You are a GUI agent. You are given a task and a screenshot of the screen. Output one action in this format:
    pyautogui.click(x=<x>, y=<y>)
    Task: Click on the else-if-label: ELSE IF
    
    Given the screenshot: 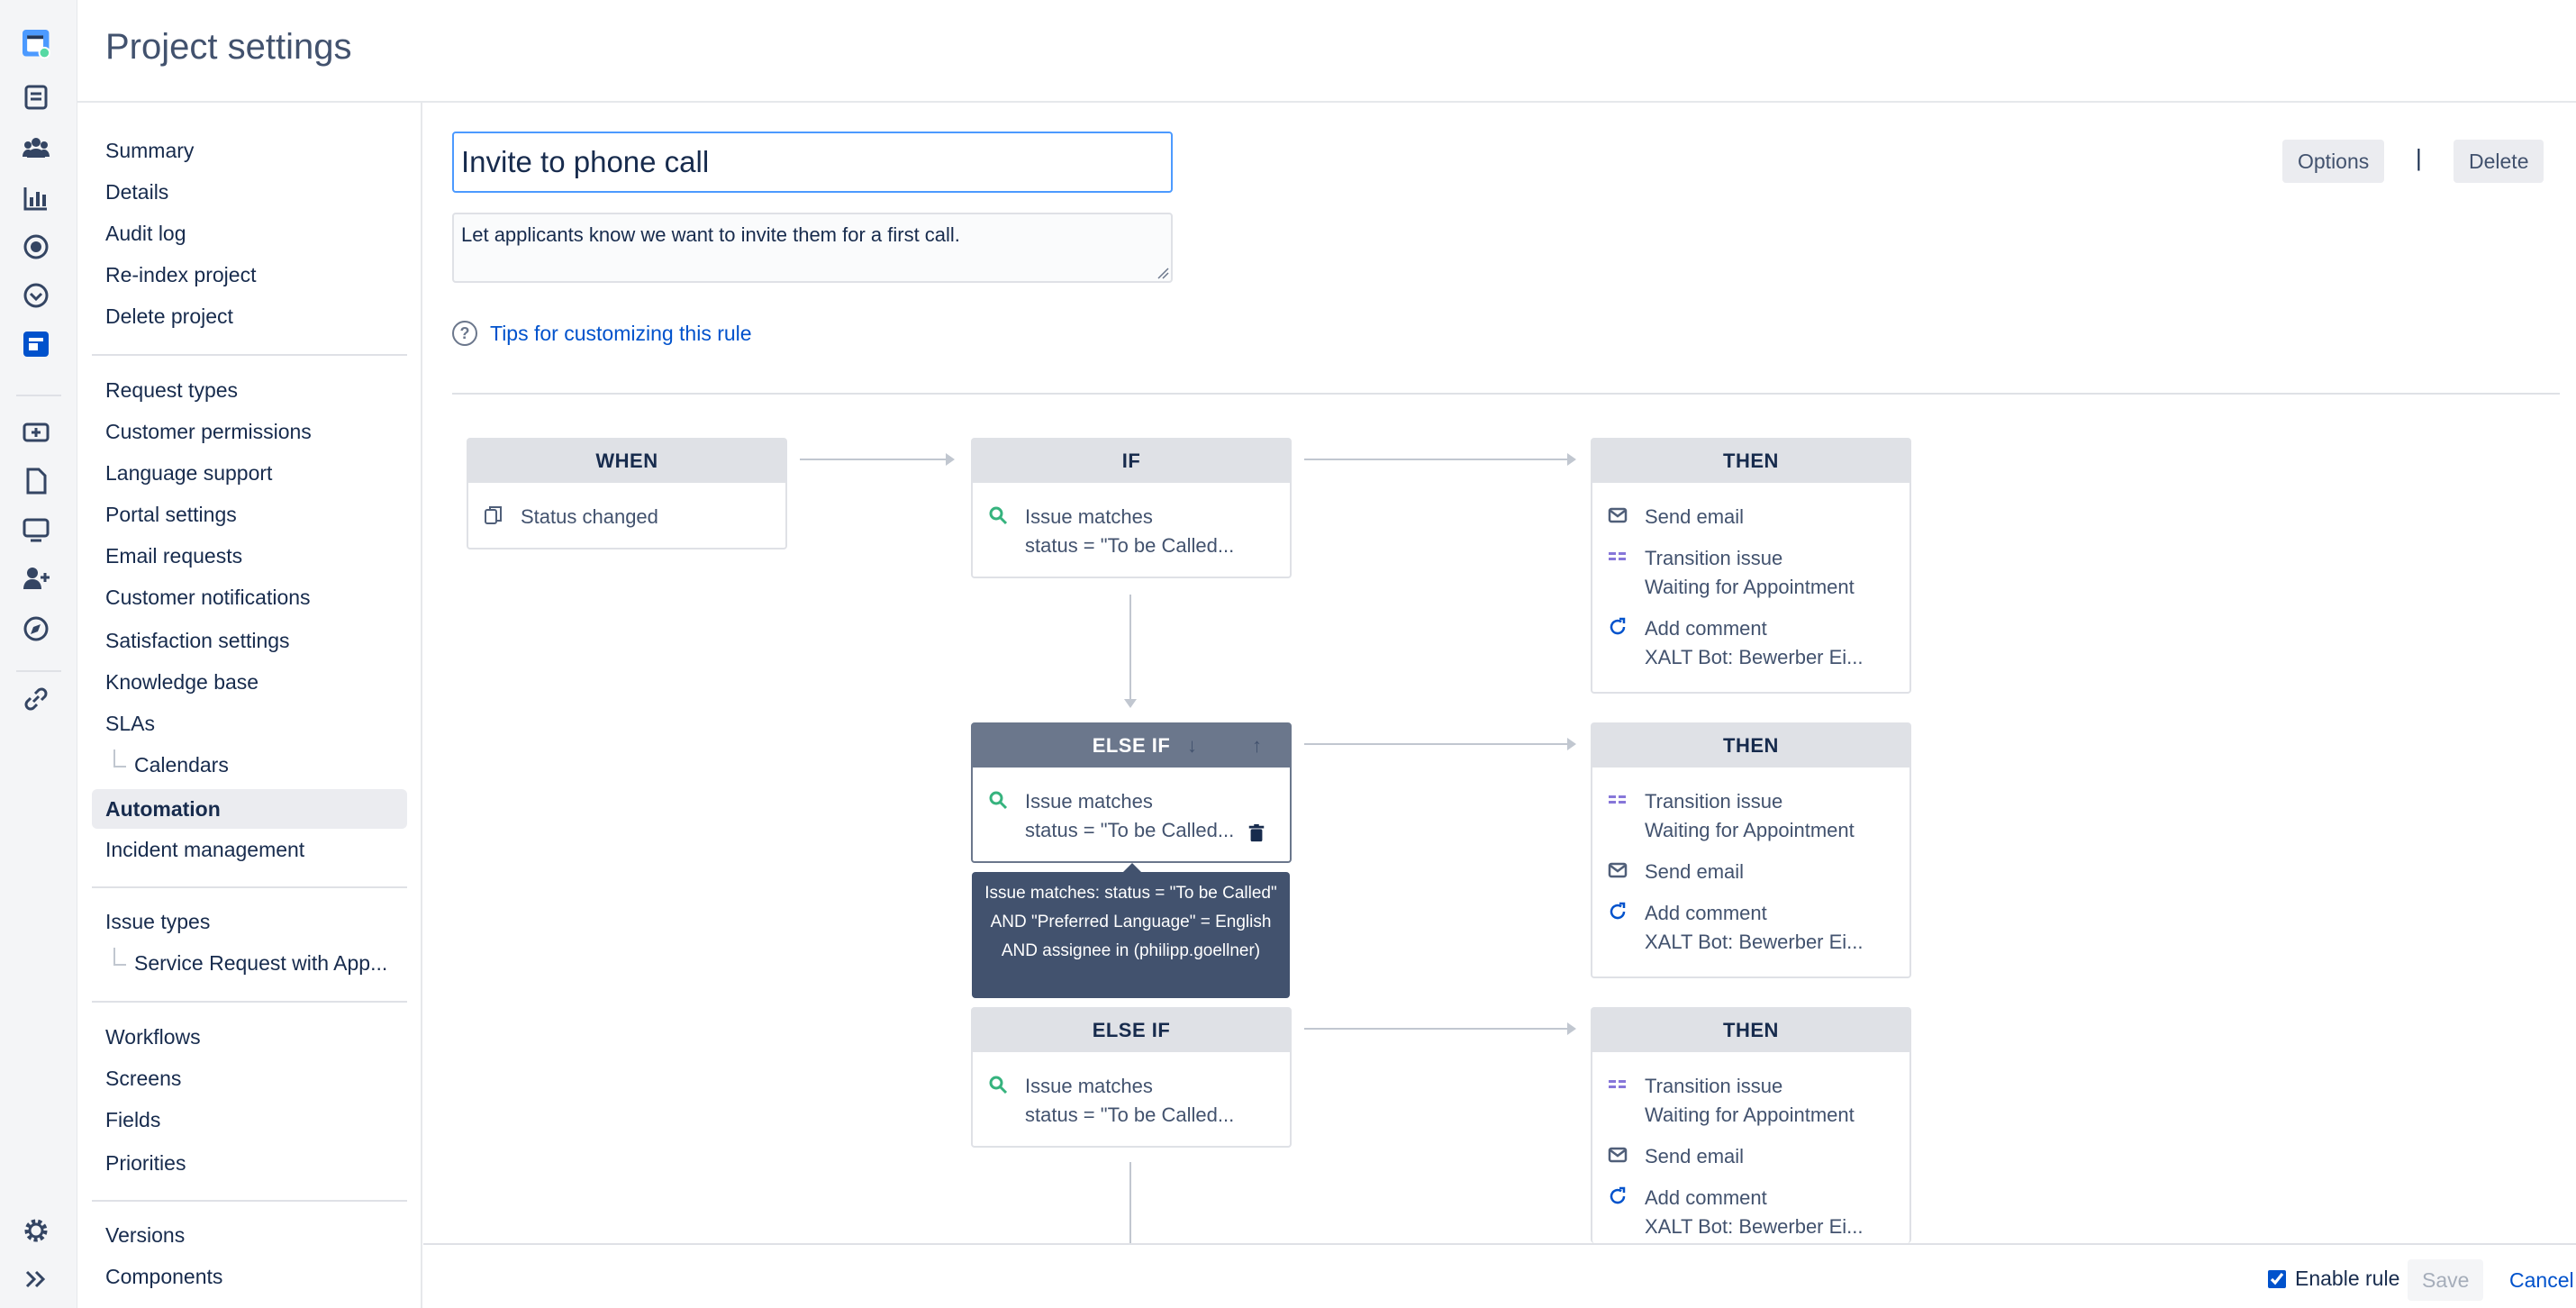 What is the action you would take?
    pyautogui.click(x=1131, y=745)
    